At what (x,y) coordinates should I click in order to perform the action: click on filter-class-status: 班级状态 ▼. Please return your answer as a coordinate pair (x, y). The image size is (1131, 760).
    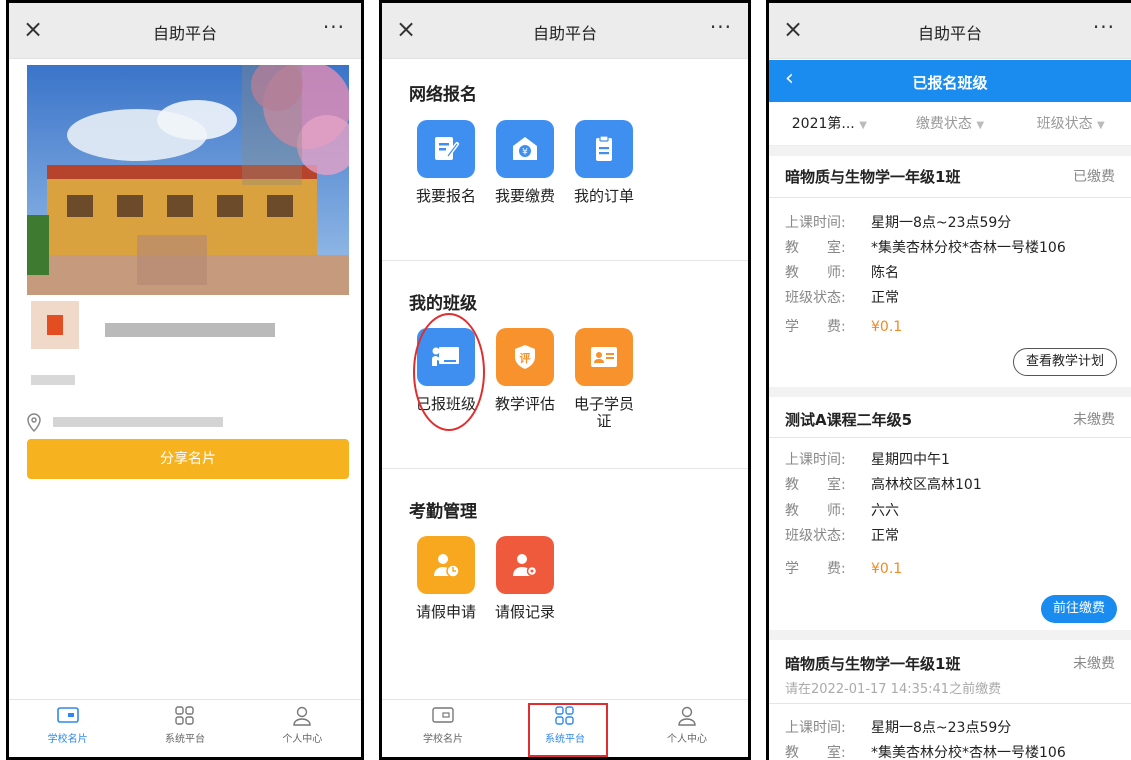
    Looking at the image, I should click on (1070, 123).